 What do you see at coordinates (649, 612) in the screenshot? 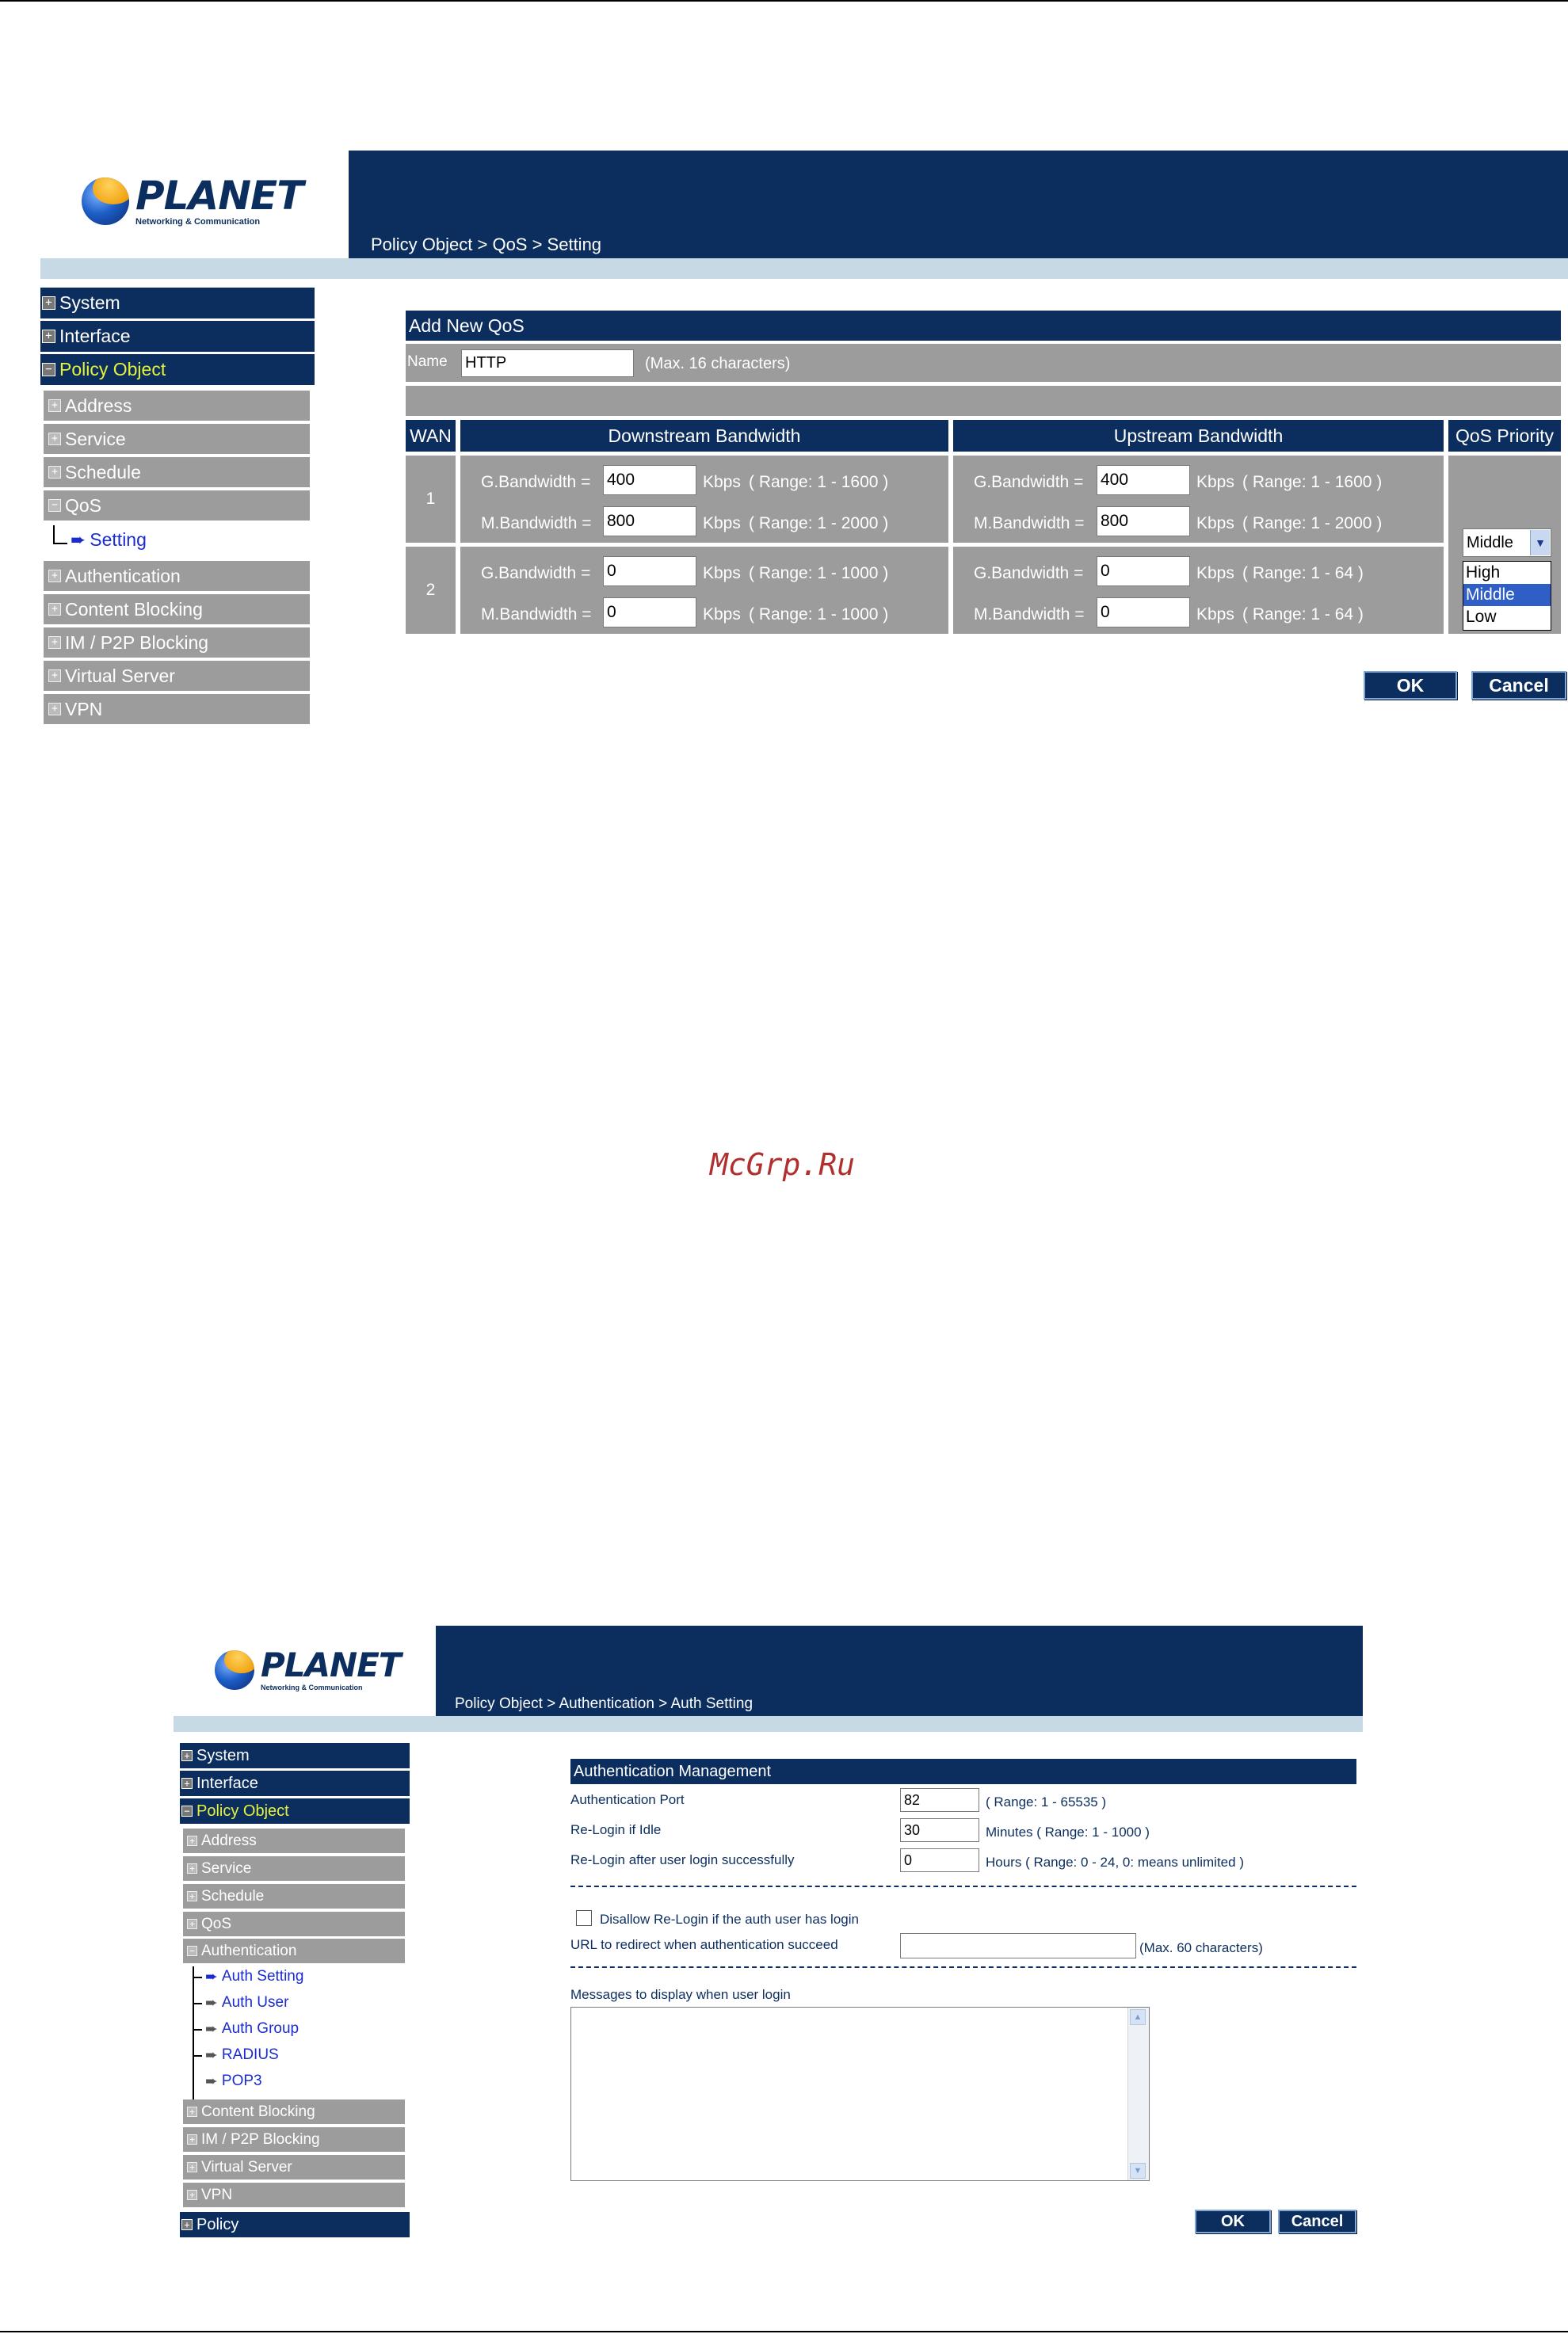
I see `wan2-down-m-input: 0` at bounding box center [649, 612].